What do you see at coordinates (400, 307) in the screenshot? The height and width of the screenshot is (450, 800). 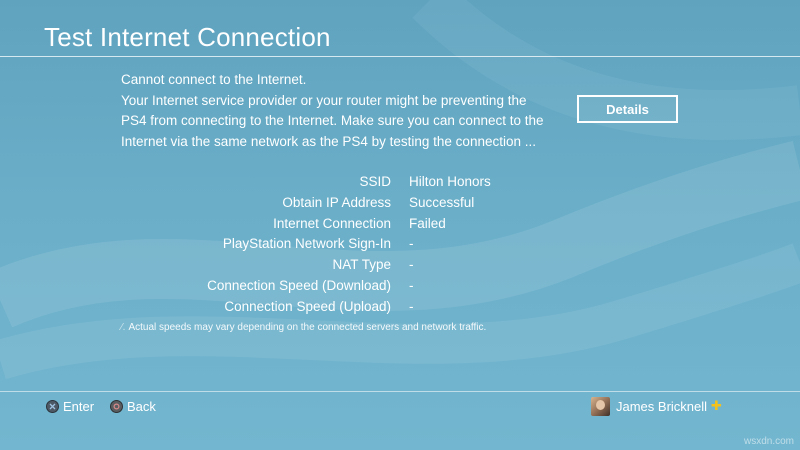 I see `result-row-upload-speed: Connection Speed (Upload) -` at bounding box center [400, 307].